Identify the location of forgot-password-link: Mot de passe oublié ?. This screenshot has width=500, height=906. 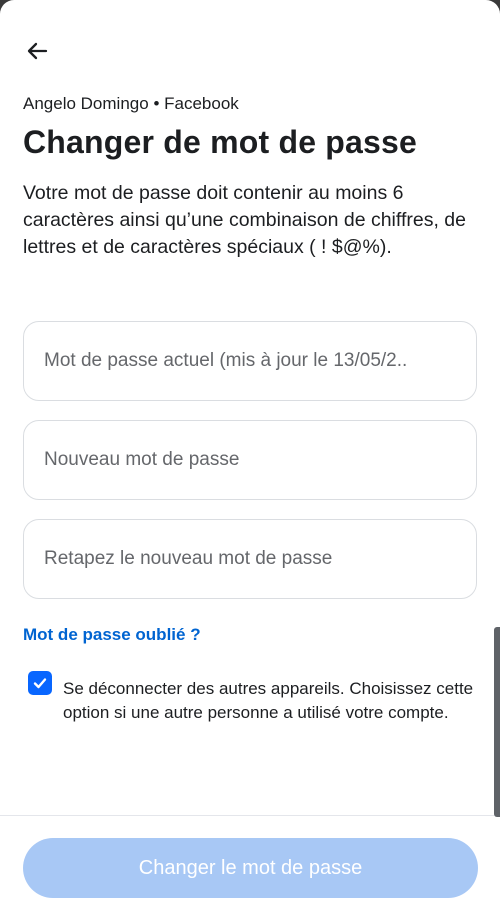
(112, 635).